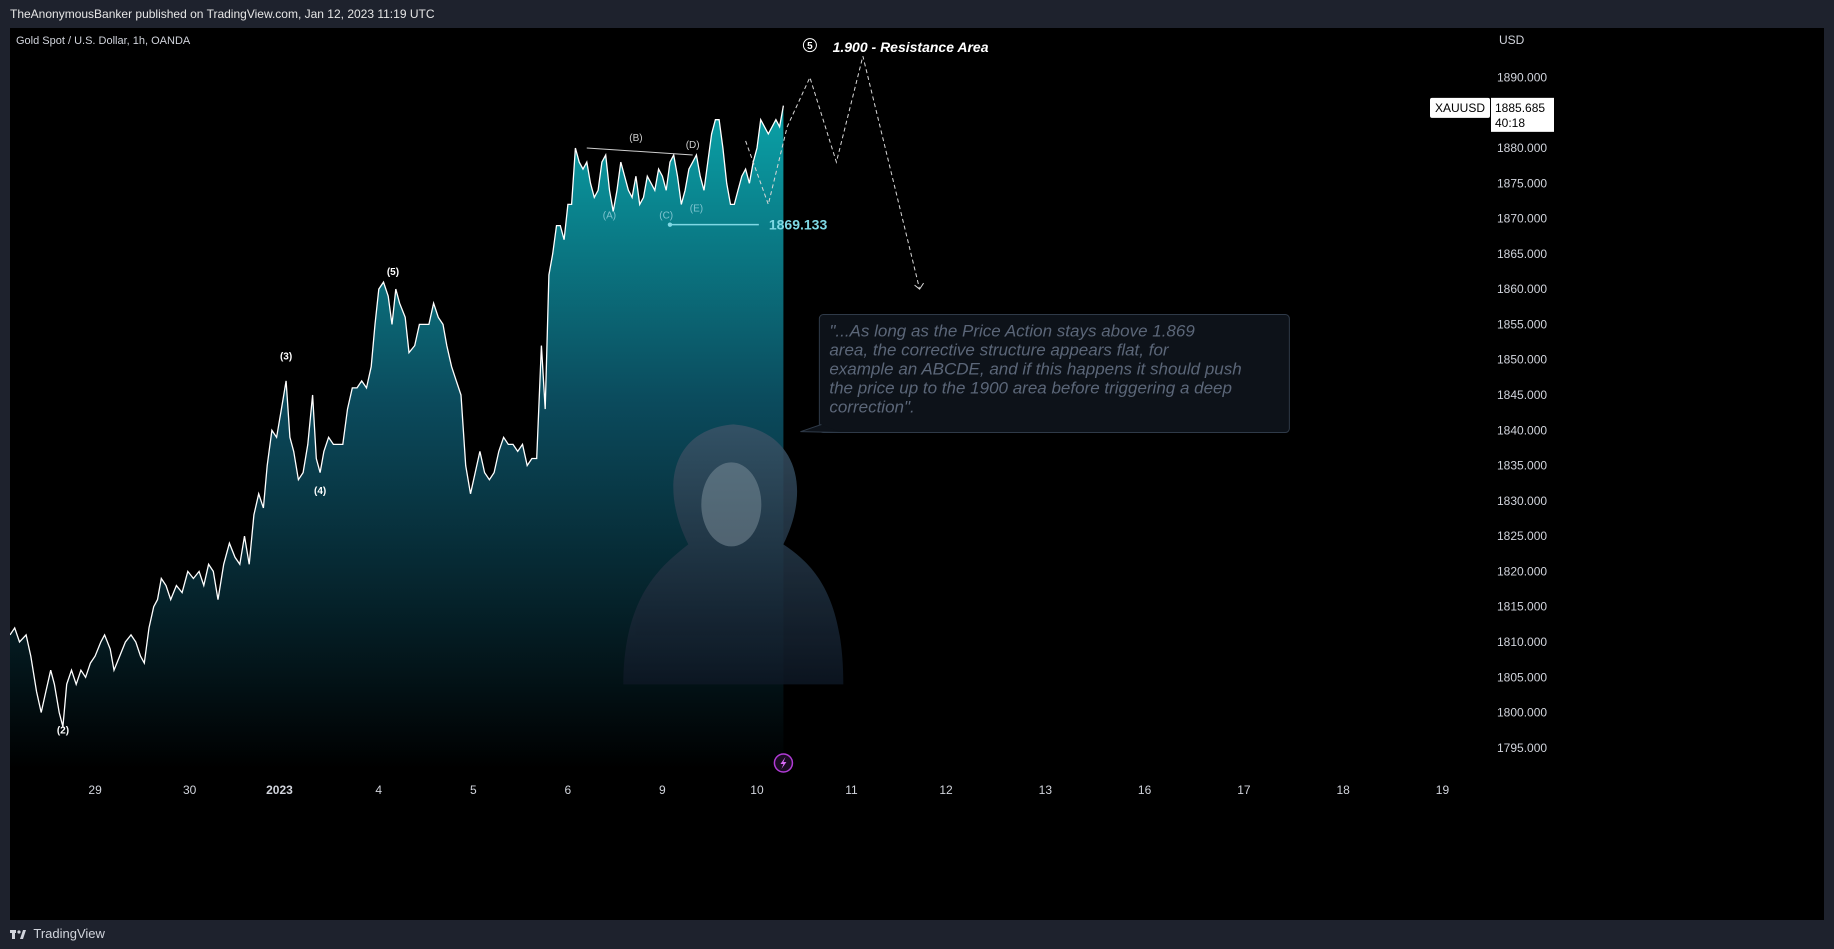  I want to click on x-tick-label: 4, so click(378, 790).